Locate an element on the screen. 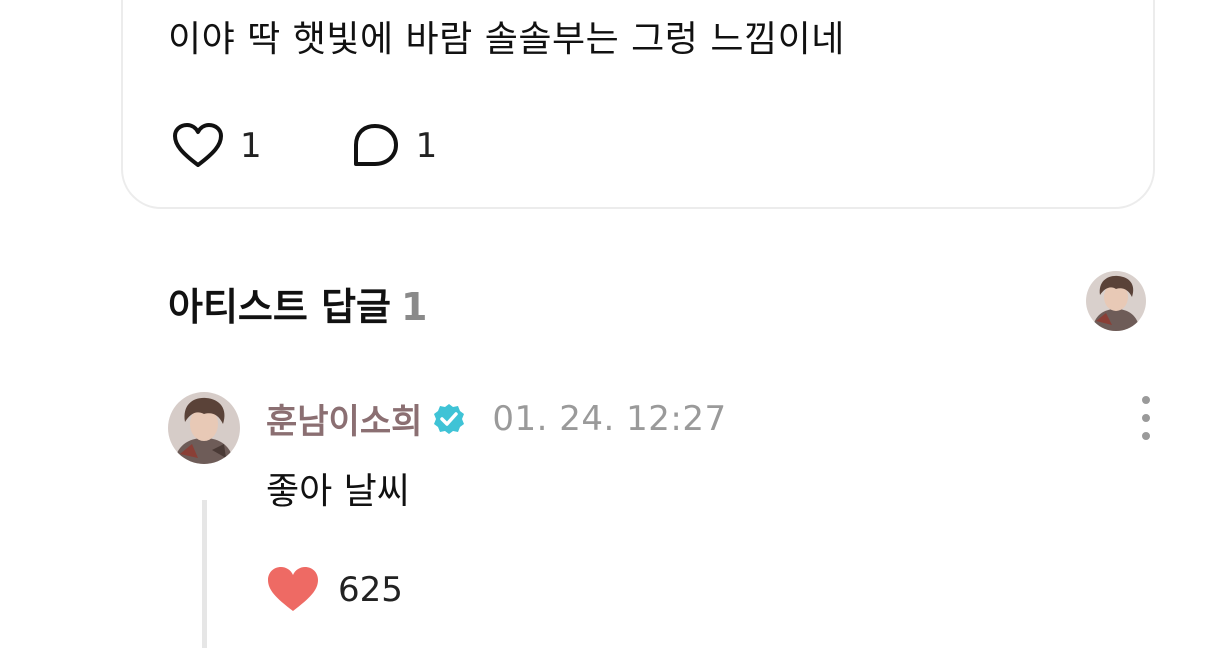 The width and height of the screenshot is (1206, 648). heart-filled-icon is located at coordinates (293, 589).